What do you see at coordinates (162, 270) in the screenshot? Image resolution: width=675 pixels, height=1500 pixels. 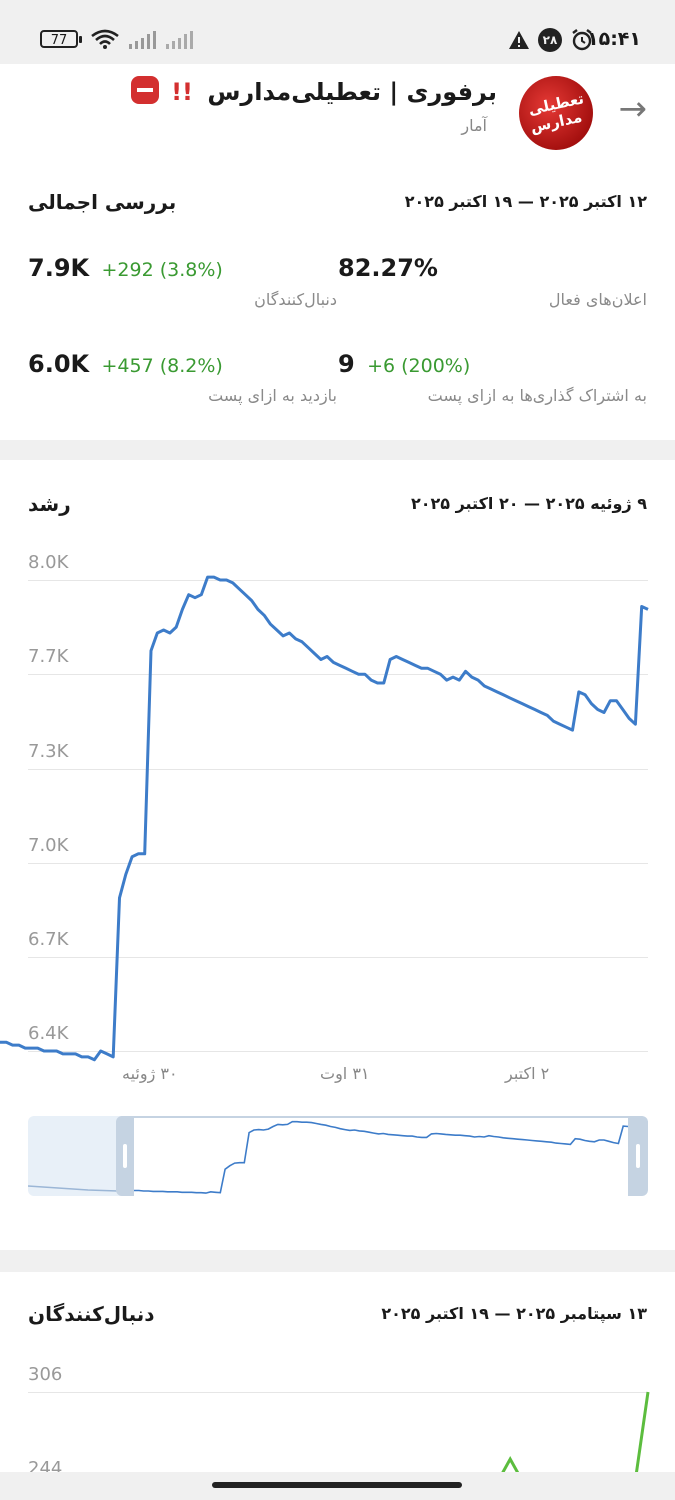 I see `followers-delta: +292 (3.8%)` at bounding box center [162, 270].